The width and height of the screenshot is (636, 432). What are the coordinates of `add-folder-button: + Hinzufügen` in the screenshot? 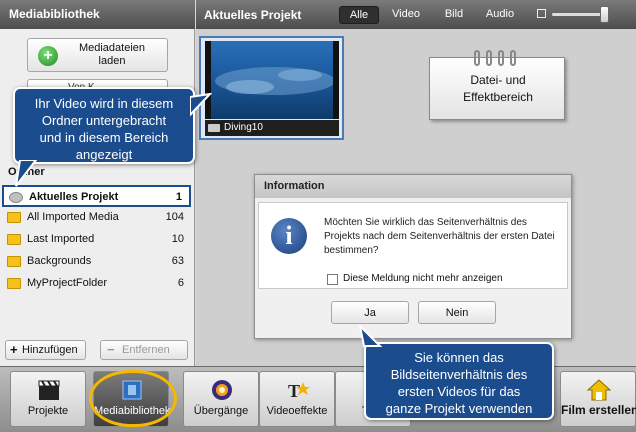 It's located at (45, 350).